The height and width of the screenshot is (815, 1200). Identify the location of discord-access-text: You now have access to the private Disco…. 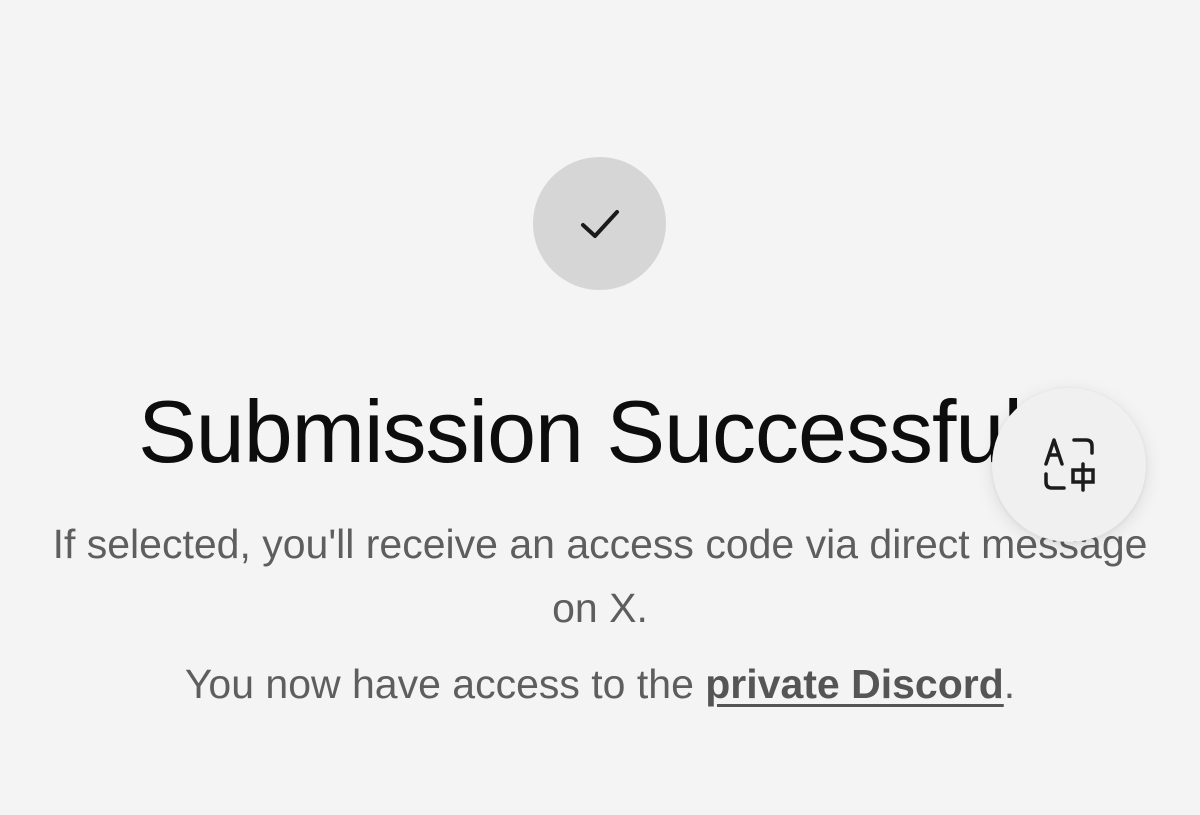
(600, 684).